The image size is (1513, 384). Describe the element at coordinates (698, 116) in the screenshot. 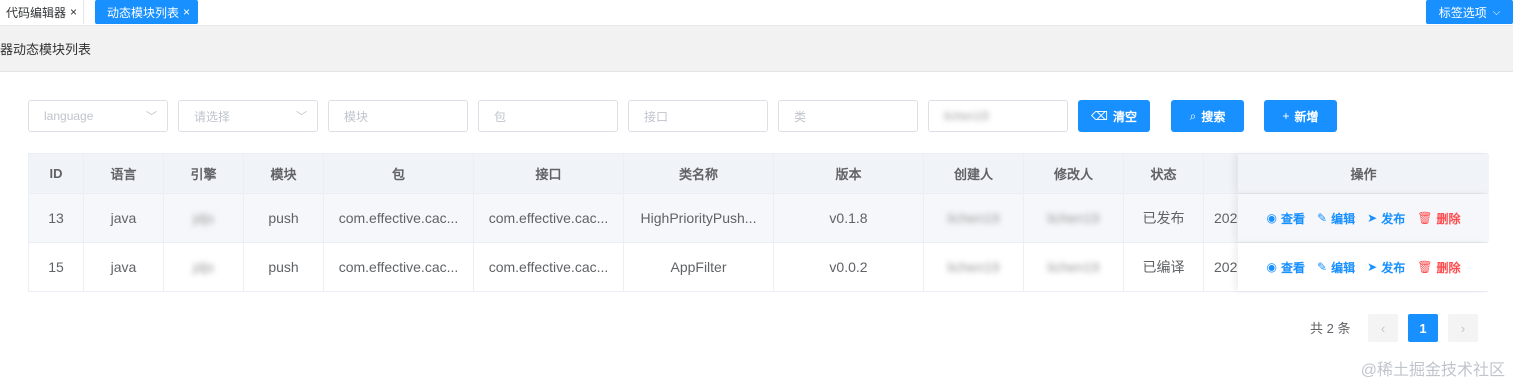

I see `interface-input: 接口` at that location.